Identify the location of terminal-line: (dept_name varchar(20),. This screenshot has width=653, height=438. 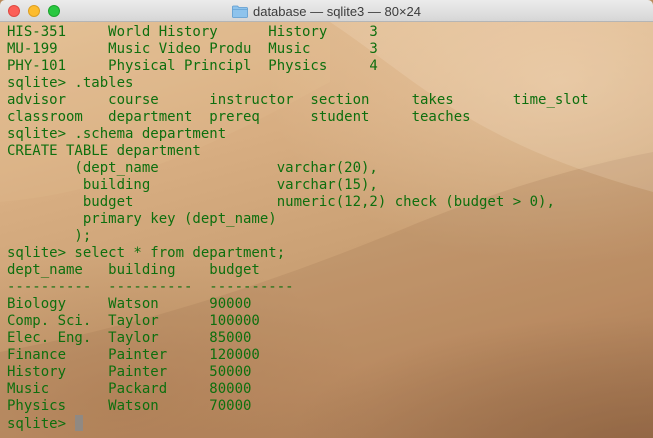
(192, 168).